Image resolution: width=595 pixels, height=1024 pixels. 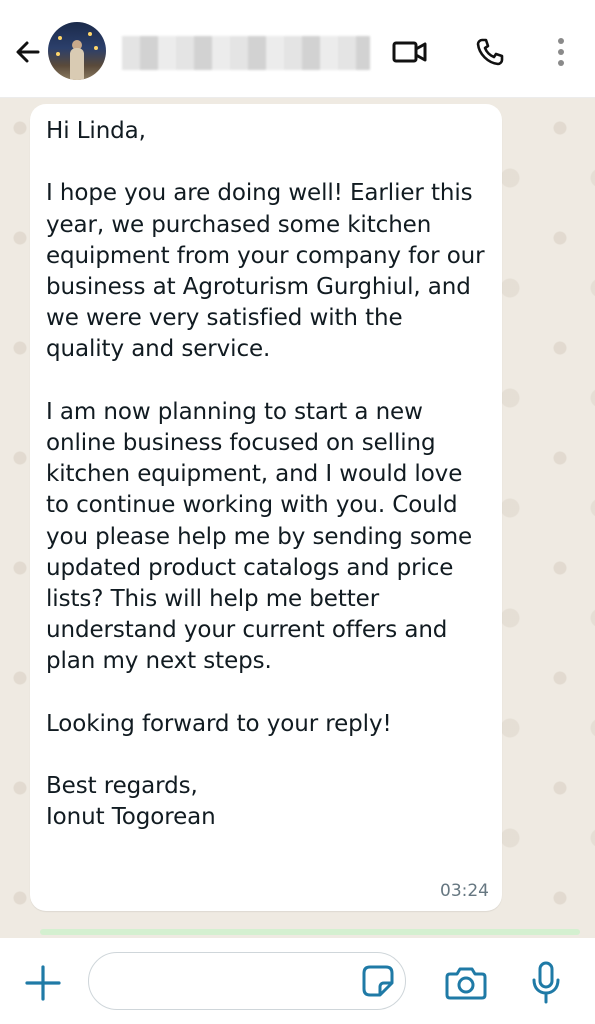 I want to click on message-paragraph: Best regards,, so click(x=122, y=786).